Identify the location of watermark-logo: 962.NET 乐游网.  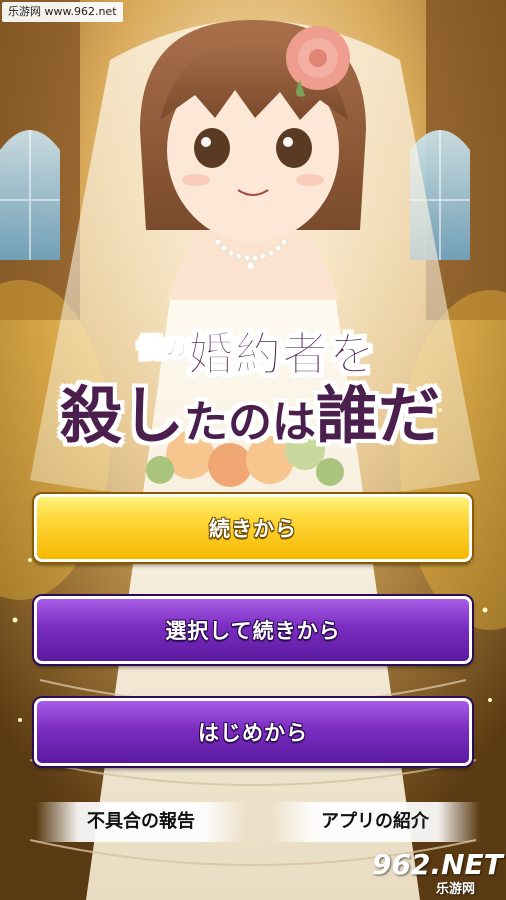
(432, 872).